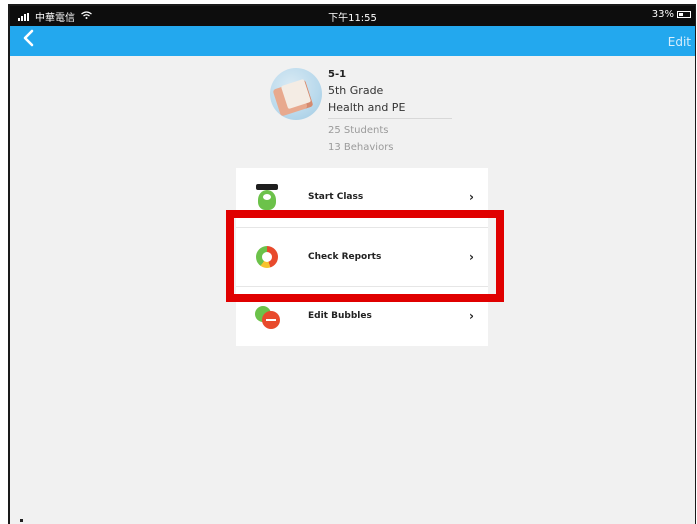  What do you see at coordinates (337, 74) in the screenshot?
I see `class-name: 5-1` at bounding box center [337, 74].